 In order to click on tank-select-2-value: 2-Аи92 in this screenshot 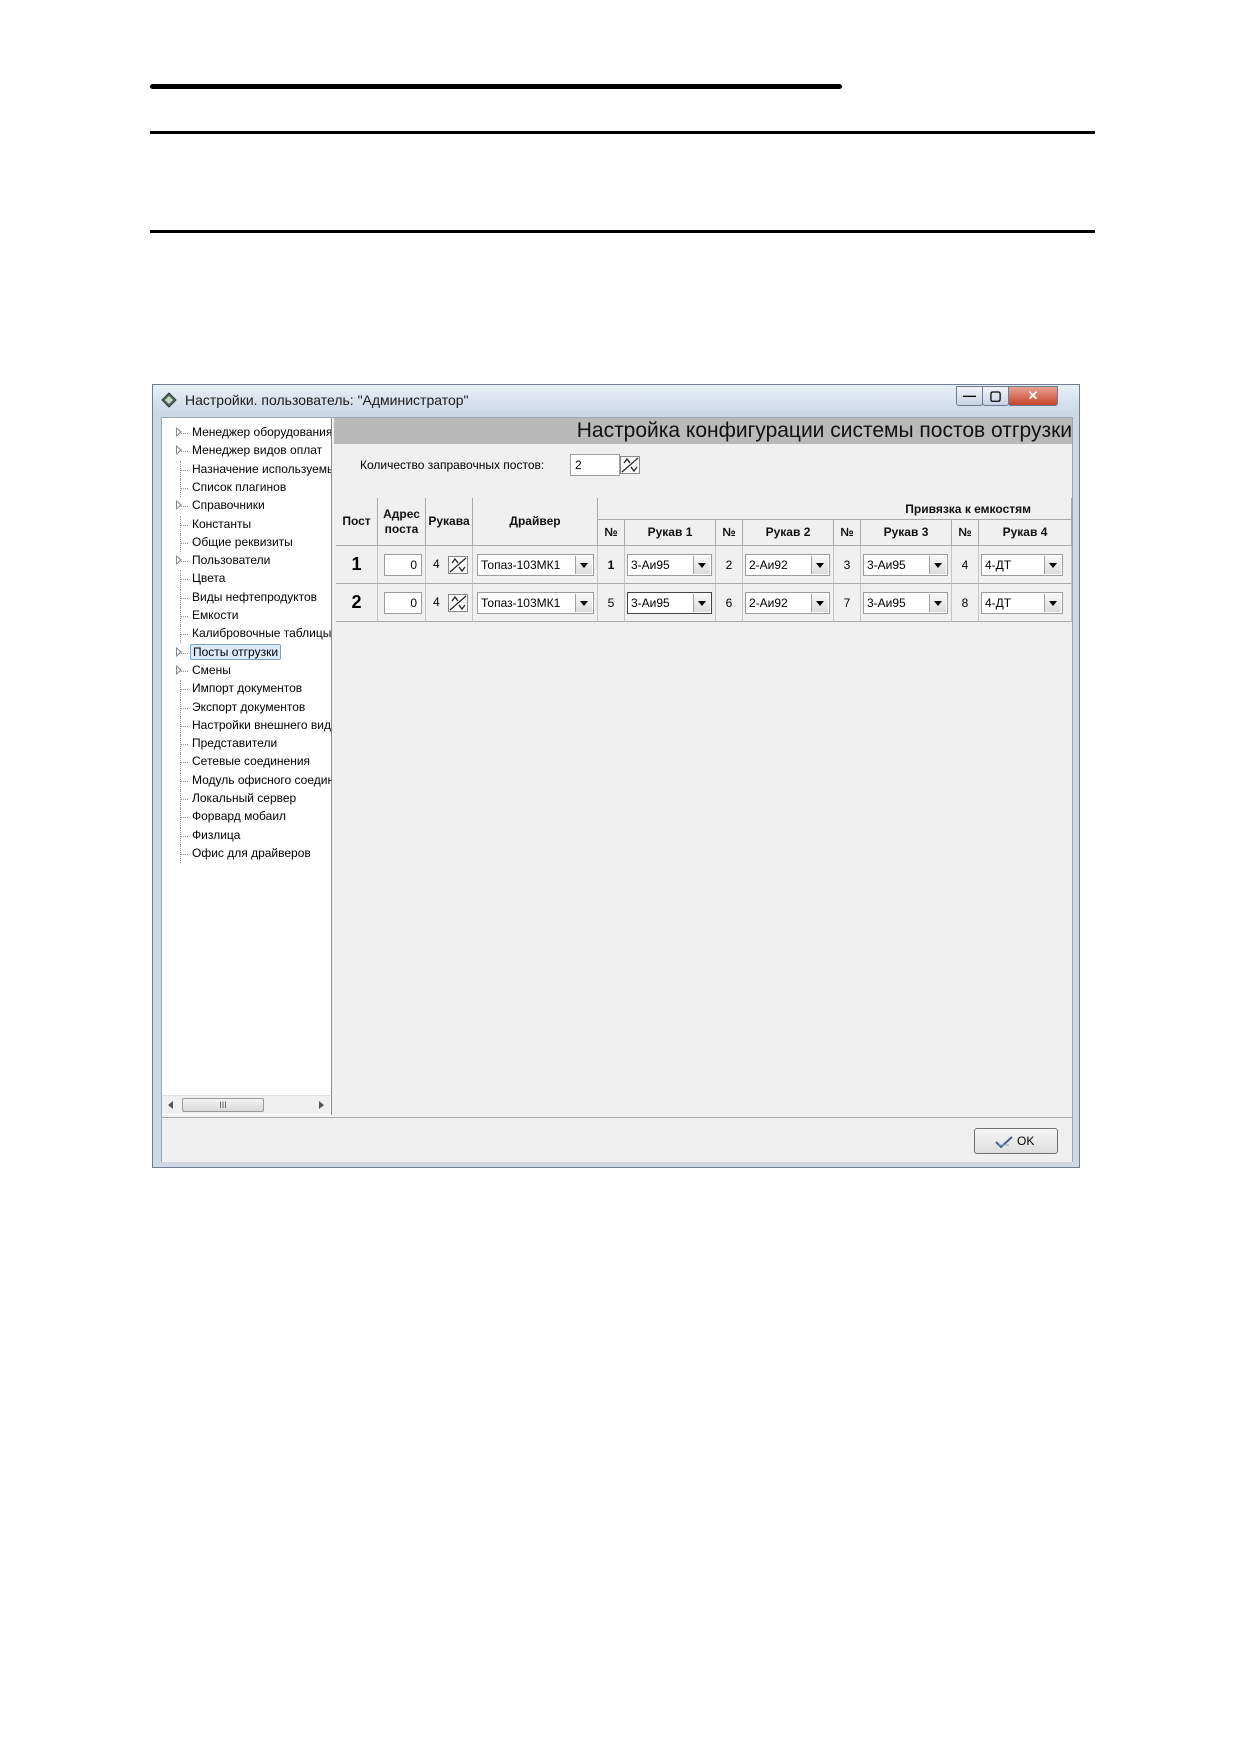, I will do `click(768, 565)`.